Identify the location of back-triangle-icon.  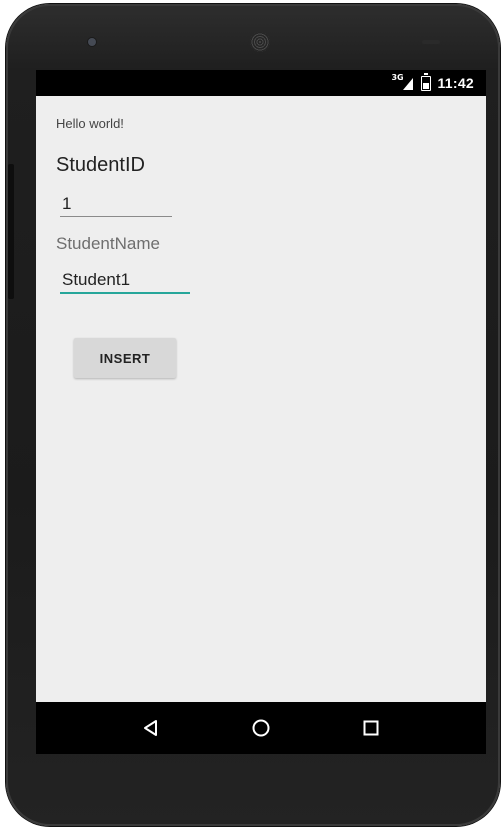
(150, 728).